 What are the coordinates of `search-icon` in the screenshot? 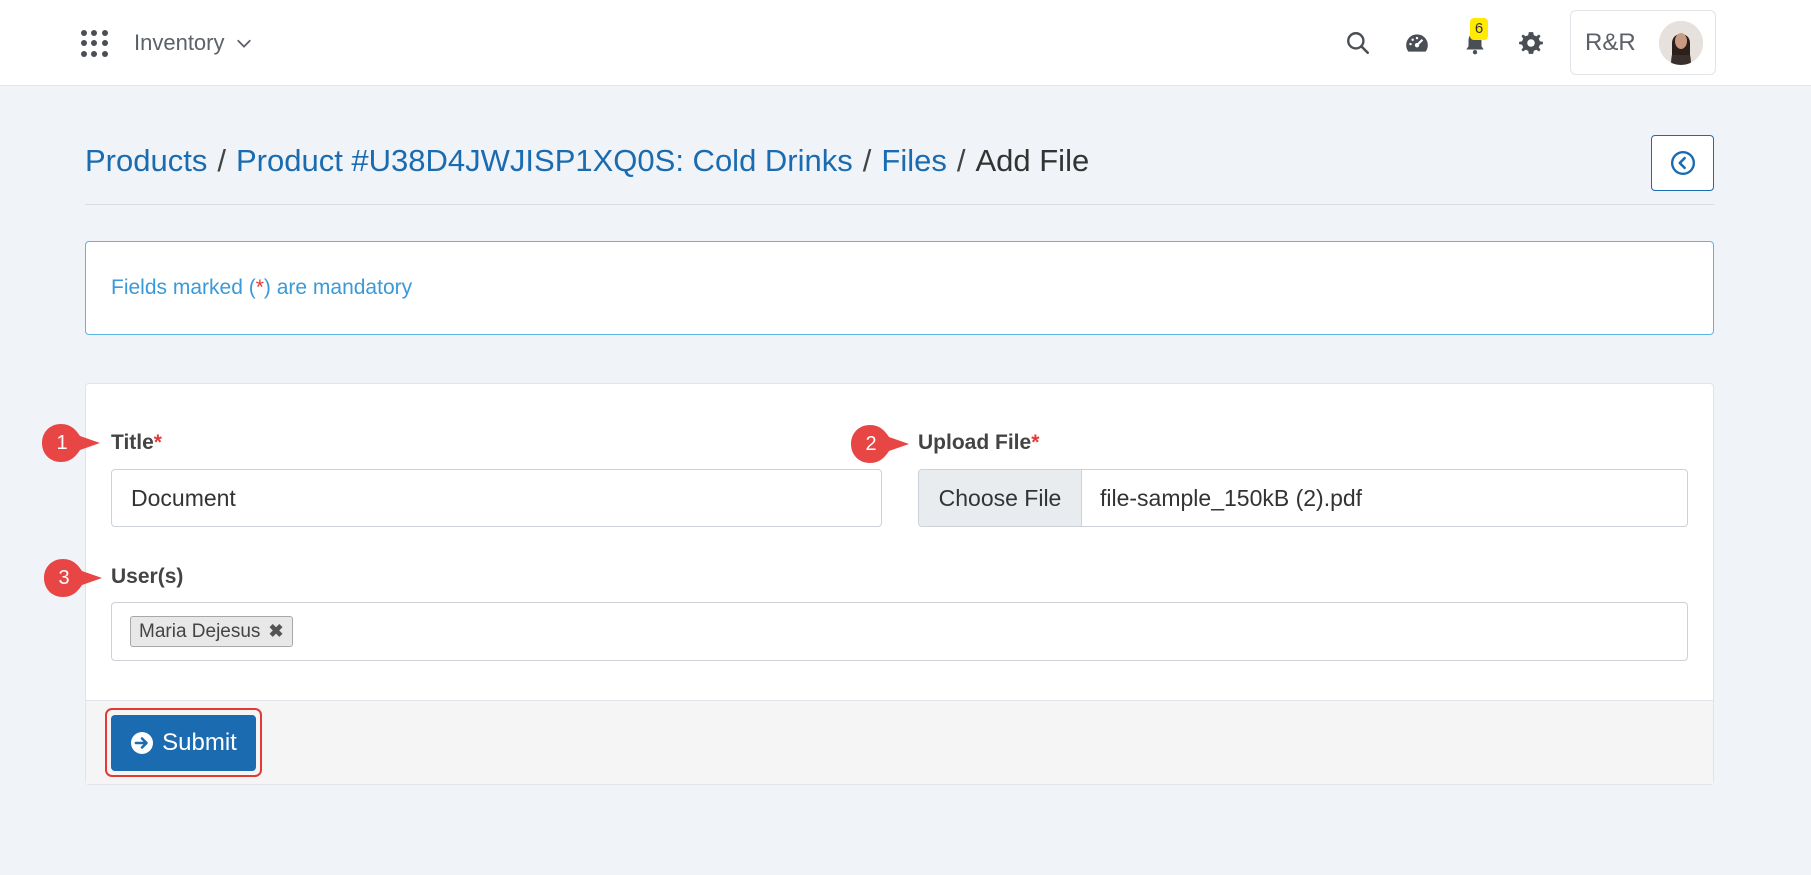 It's located at (1358, 43).